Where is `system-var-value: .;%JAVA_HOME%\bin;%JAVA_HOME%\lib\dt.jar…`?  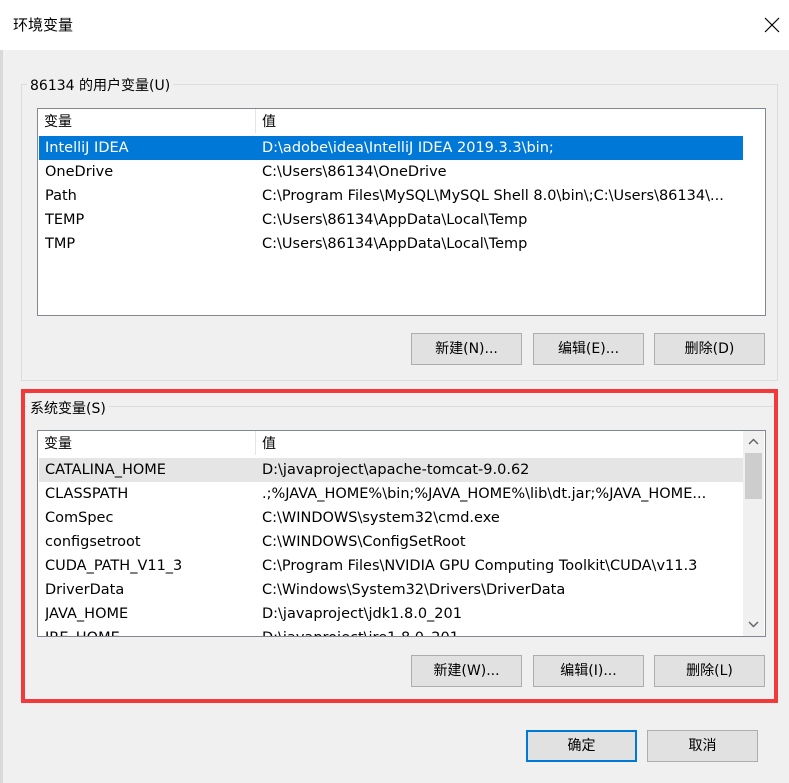
system-var-value: .;%JAVA_HOME%\bin;%JAVA_HOME%\lib\dt.jar… is located at coordinates (484, 494).